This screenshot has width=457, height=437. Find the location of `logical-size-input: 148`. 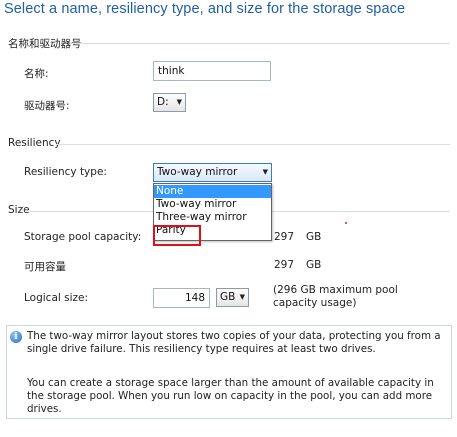

logical-size-input: 148 is located at coordinates (181, 298).